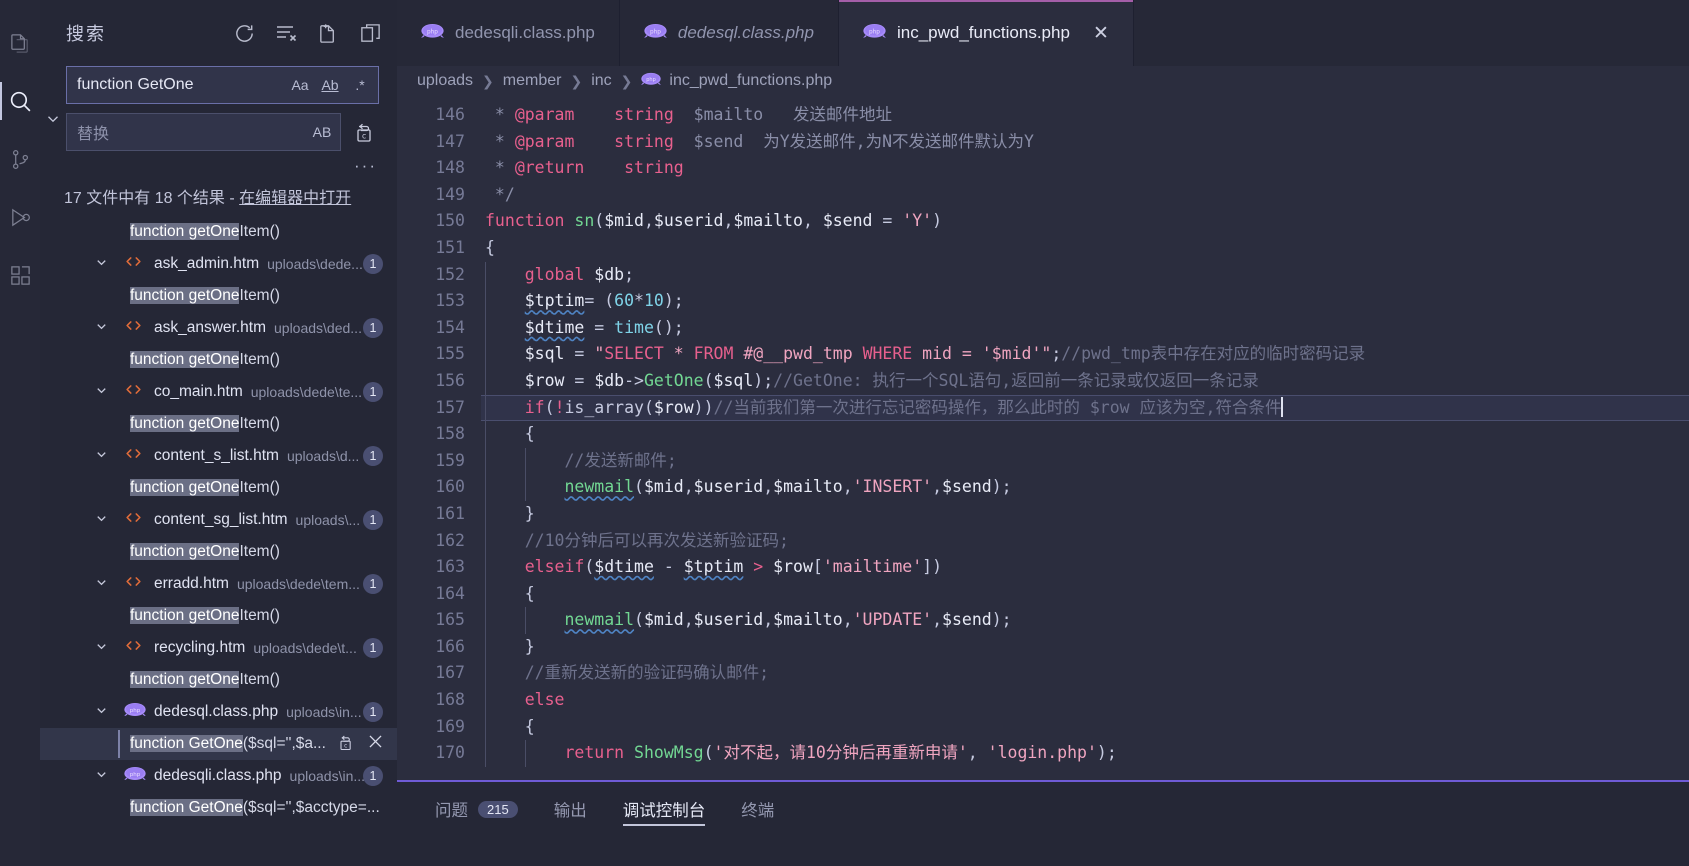 This screenshot has width=1689, height=866. I want to click on code-line: * @param string $mailto 发送邮件地址, so click(1085, 115).